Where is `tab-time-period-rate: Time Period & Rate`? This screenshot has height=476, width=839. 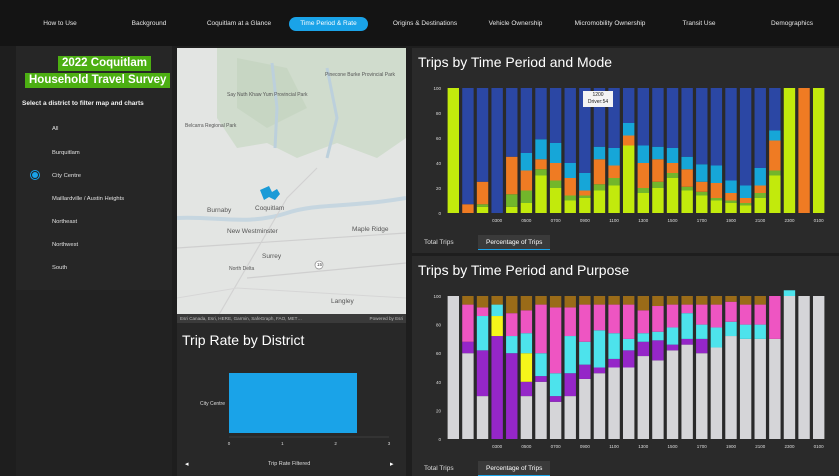
tab-time-period-rate: Time Period & Rate is located at coordinates (328, 24).